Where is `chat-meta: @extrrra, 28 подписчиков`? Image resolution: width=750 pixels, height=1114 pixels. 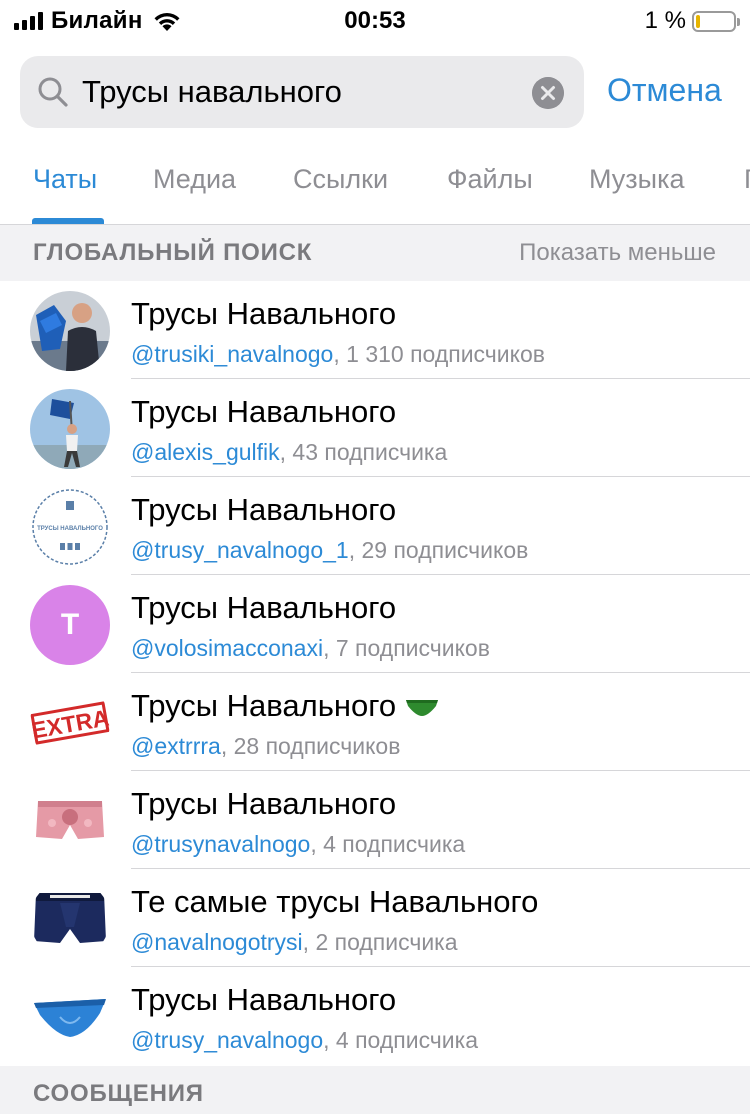 chat-meta: @extrrra, 28 подписчиков is located at coordinates (265, 746).